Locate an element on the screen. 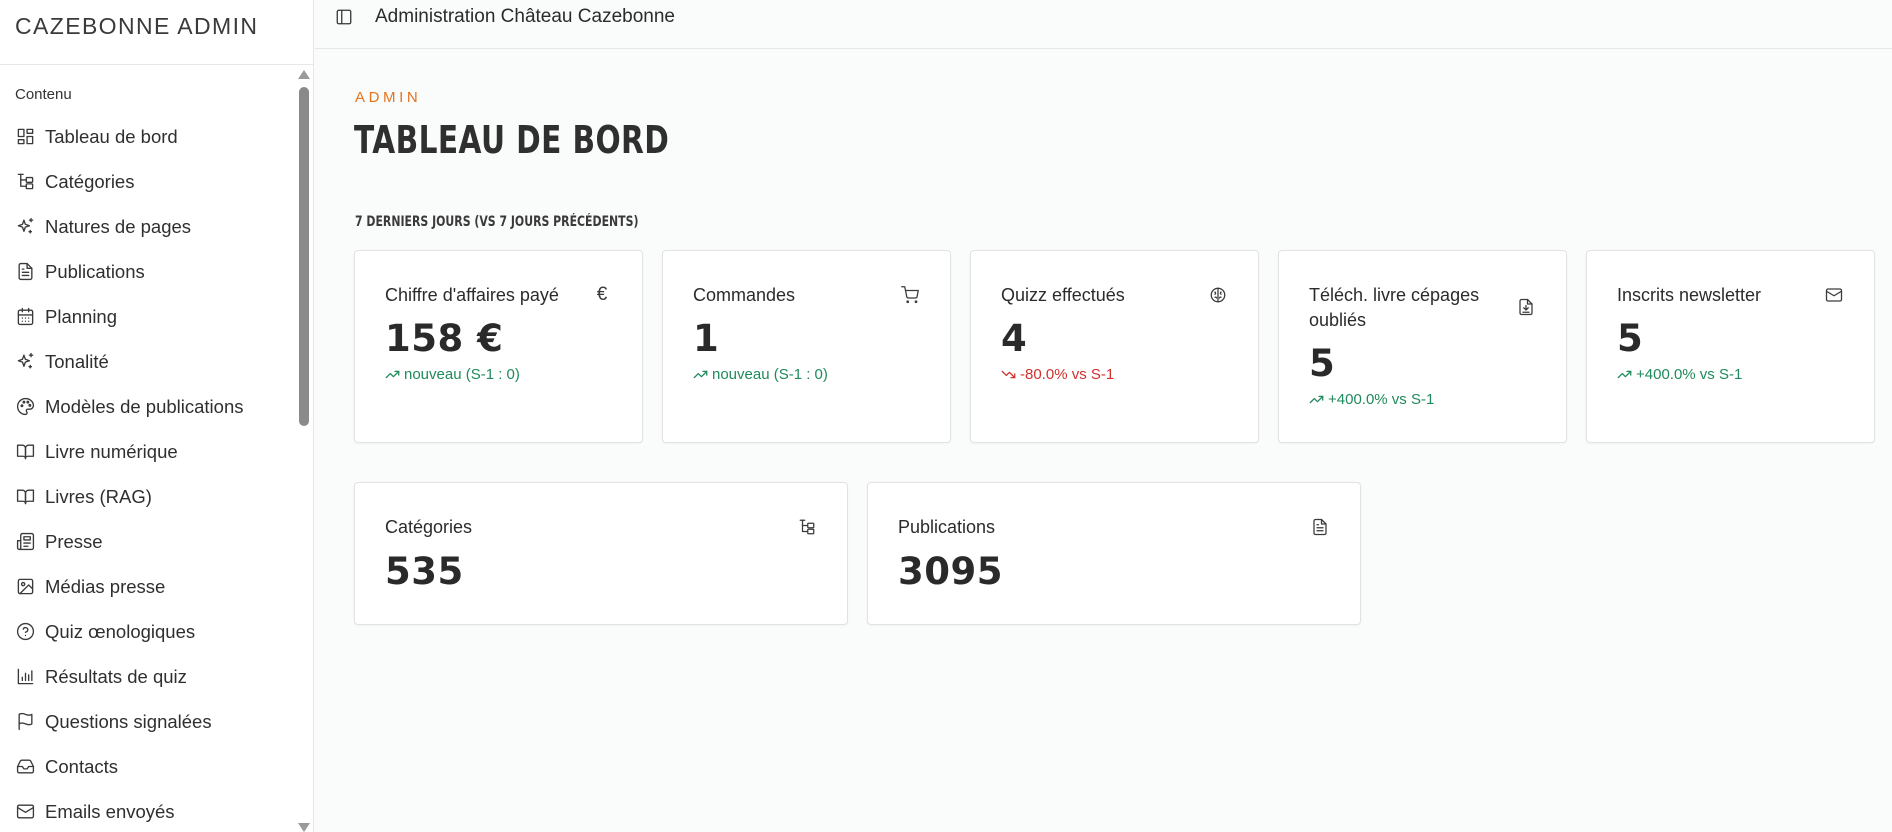  sidebar-item-tableau-de-bord: Tableau de bord is located at coordinates (150, 136).